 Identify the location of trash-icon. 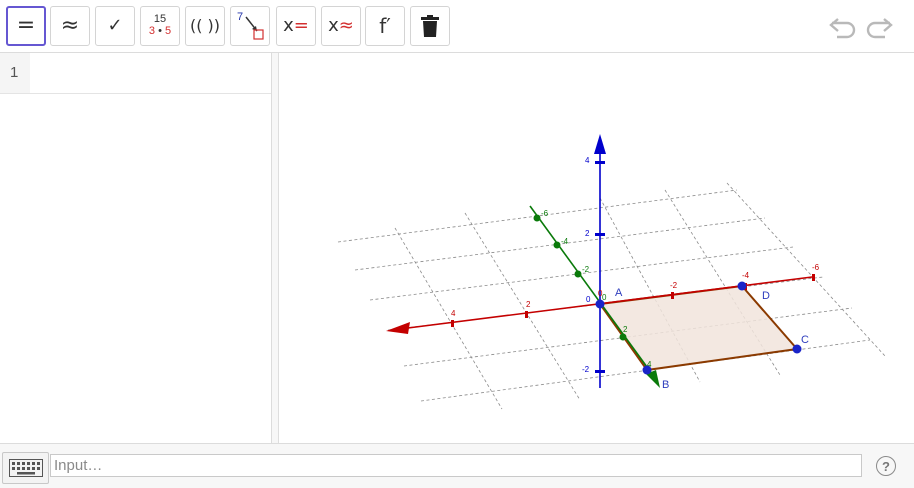
(430, 26).